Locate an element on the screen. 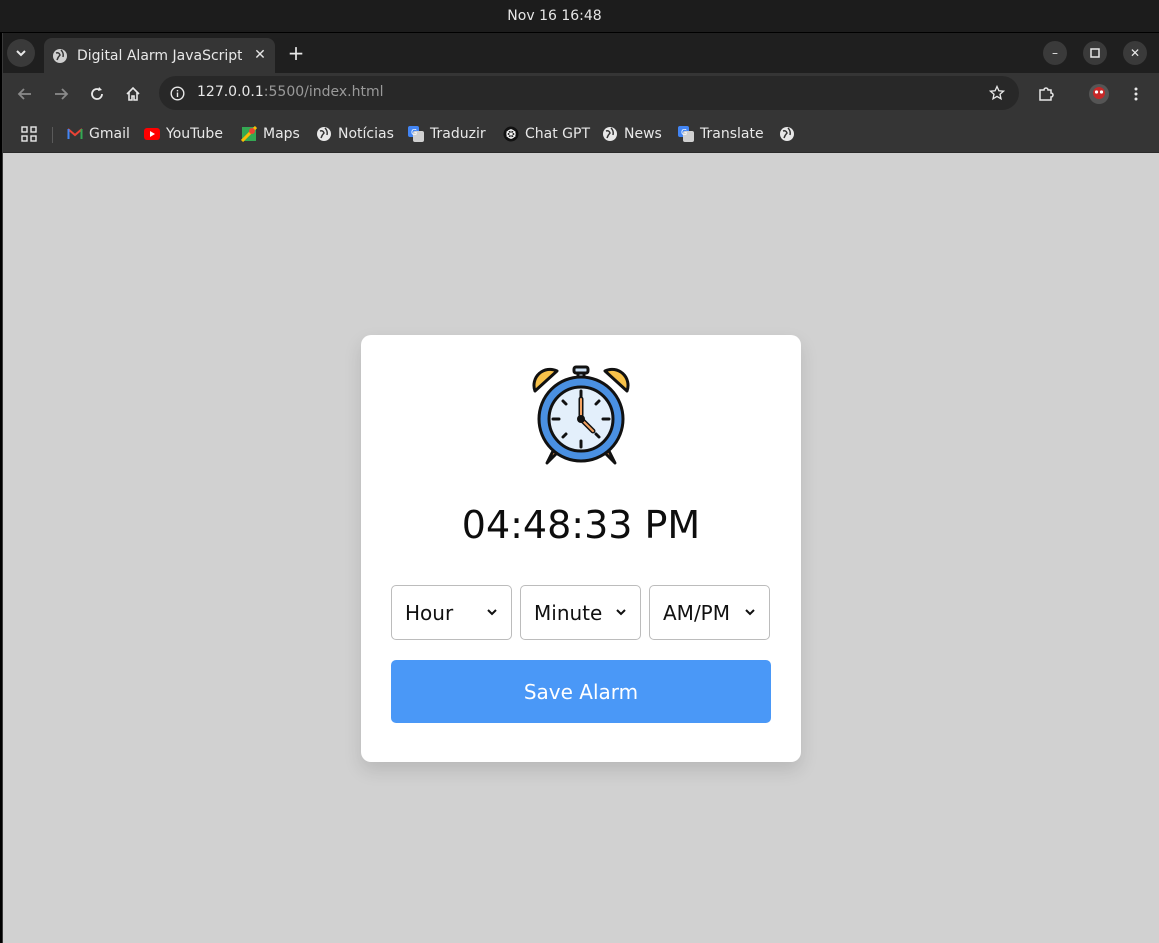  save-alarm-button: Save Alarm is located at coordinates (581, 691).